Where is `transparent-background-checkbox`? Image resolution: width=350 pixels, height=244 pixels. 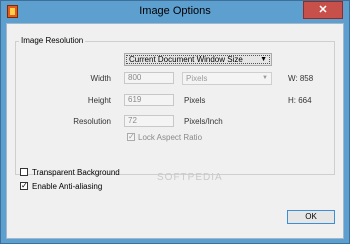 transparent-background-checkbox is located at coordinates (24, 172).